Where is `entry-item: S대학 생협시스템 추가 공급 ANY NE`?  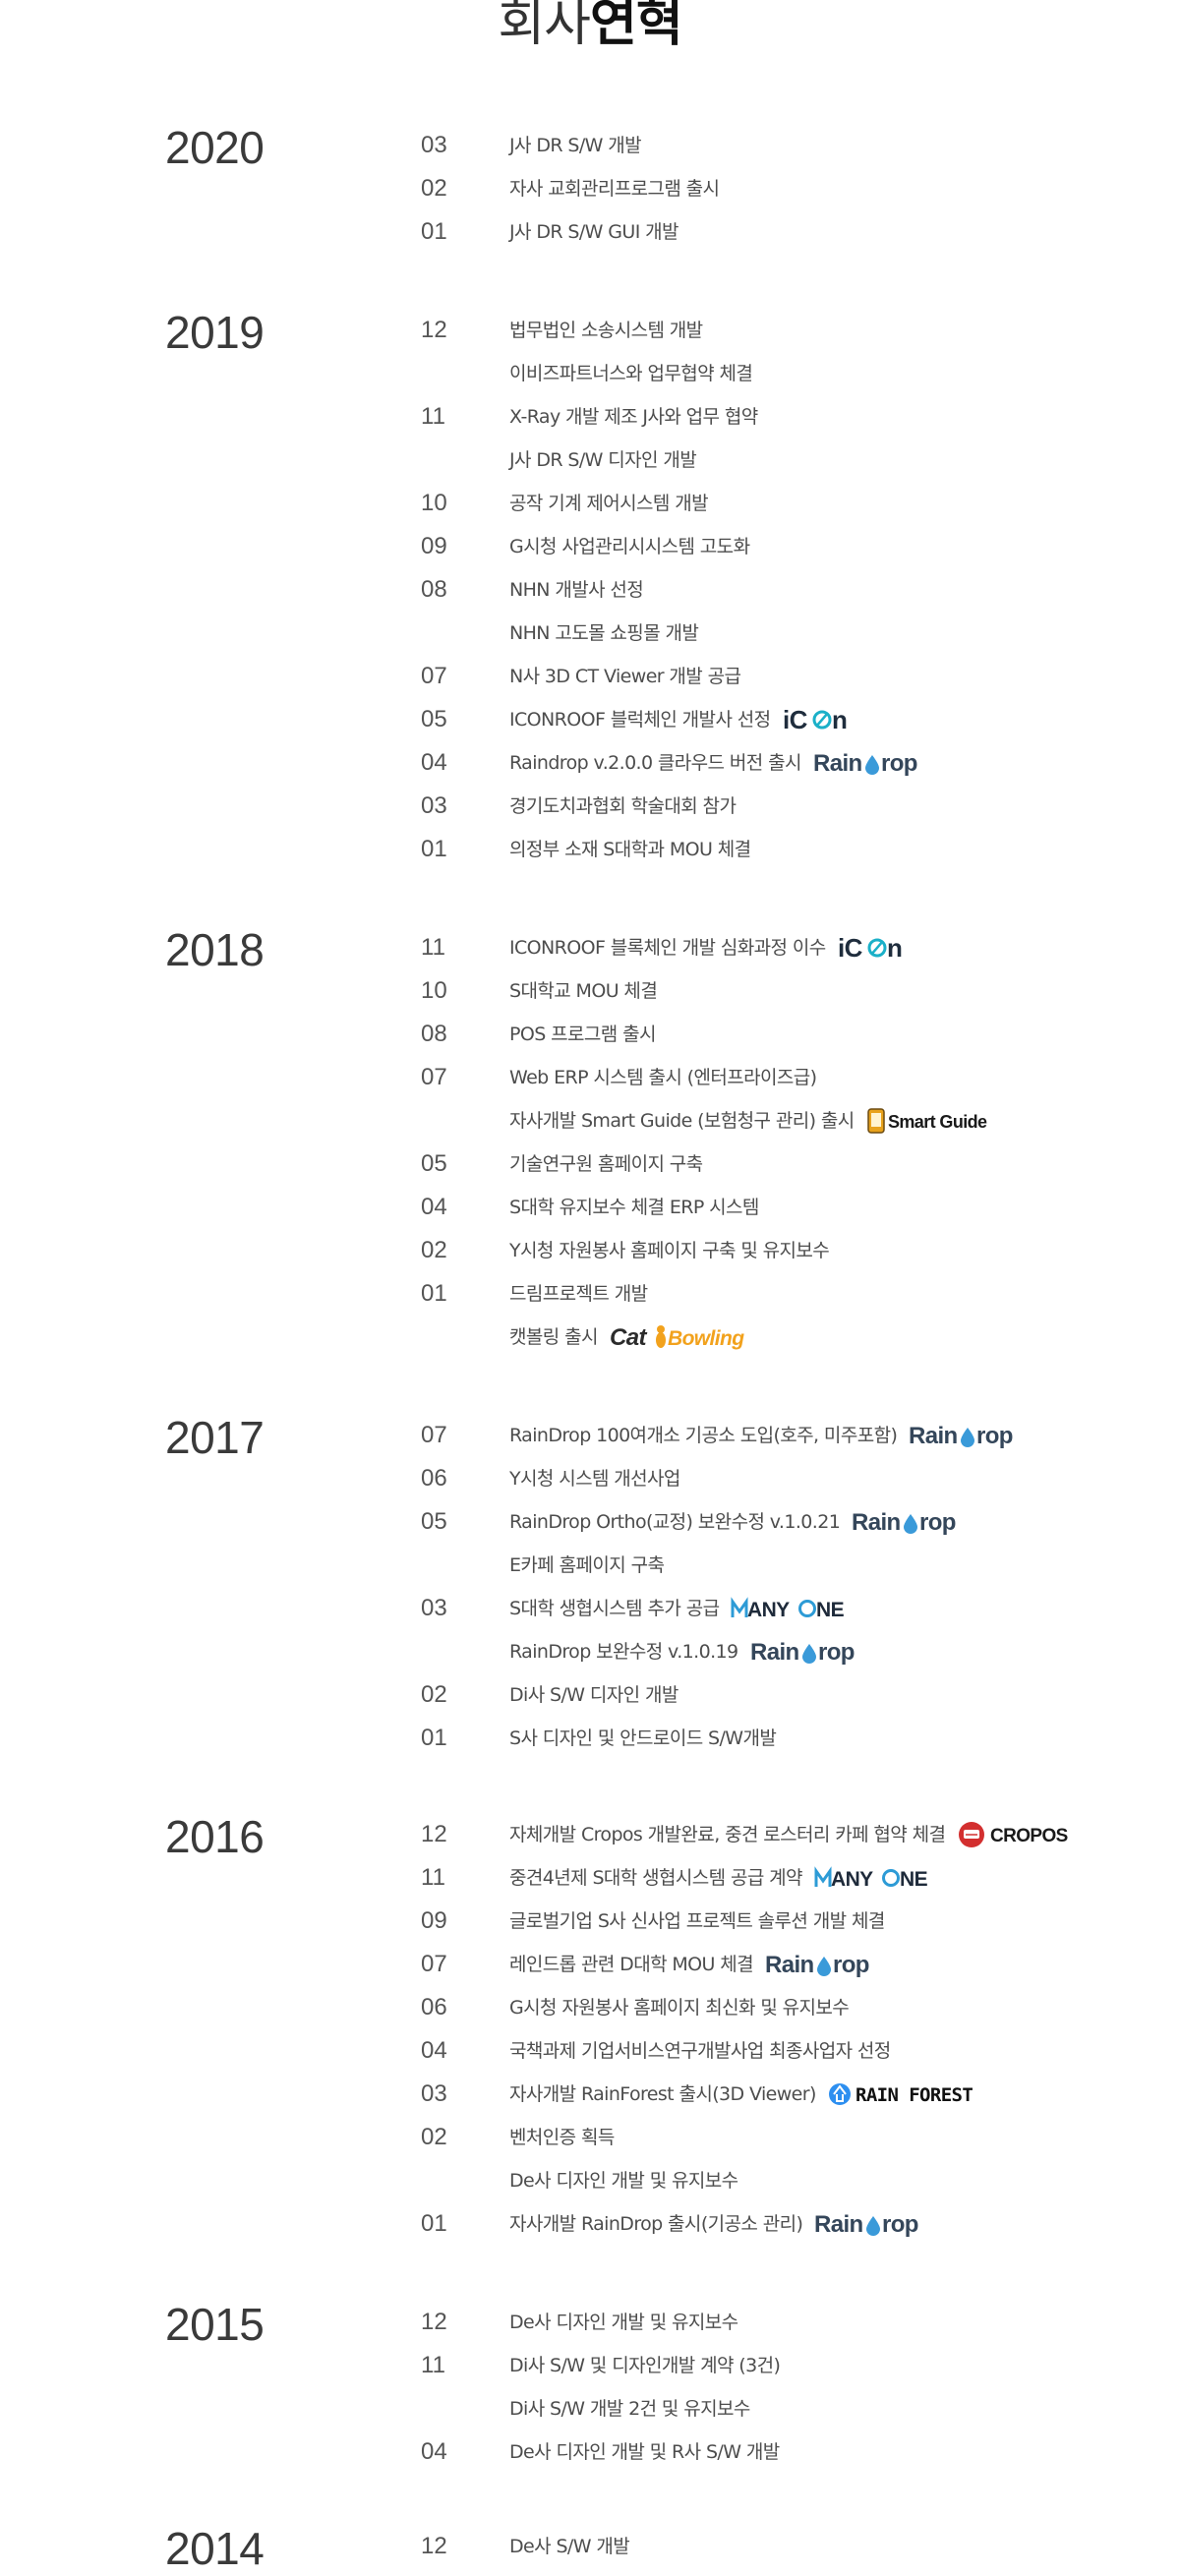 entry-item: S대학 생협시스템 추가 공급 ANY NE is located at coordinates (681, 1608).